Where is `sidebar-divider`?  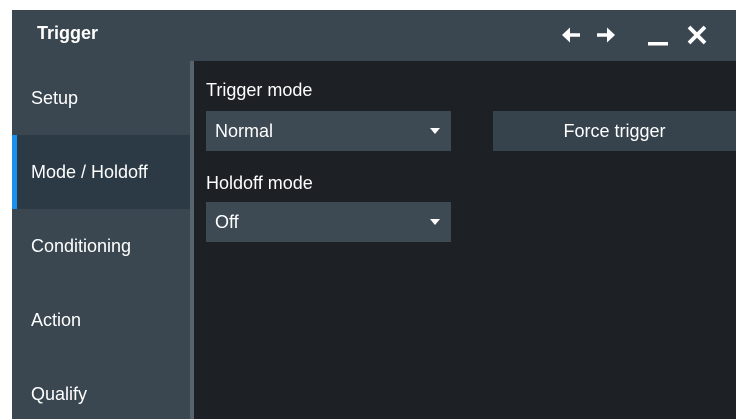
sidebar-divider is located at coordinates (192, 240).